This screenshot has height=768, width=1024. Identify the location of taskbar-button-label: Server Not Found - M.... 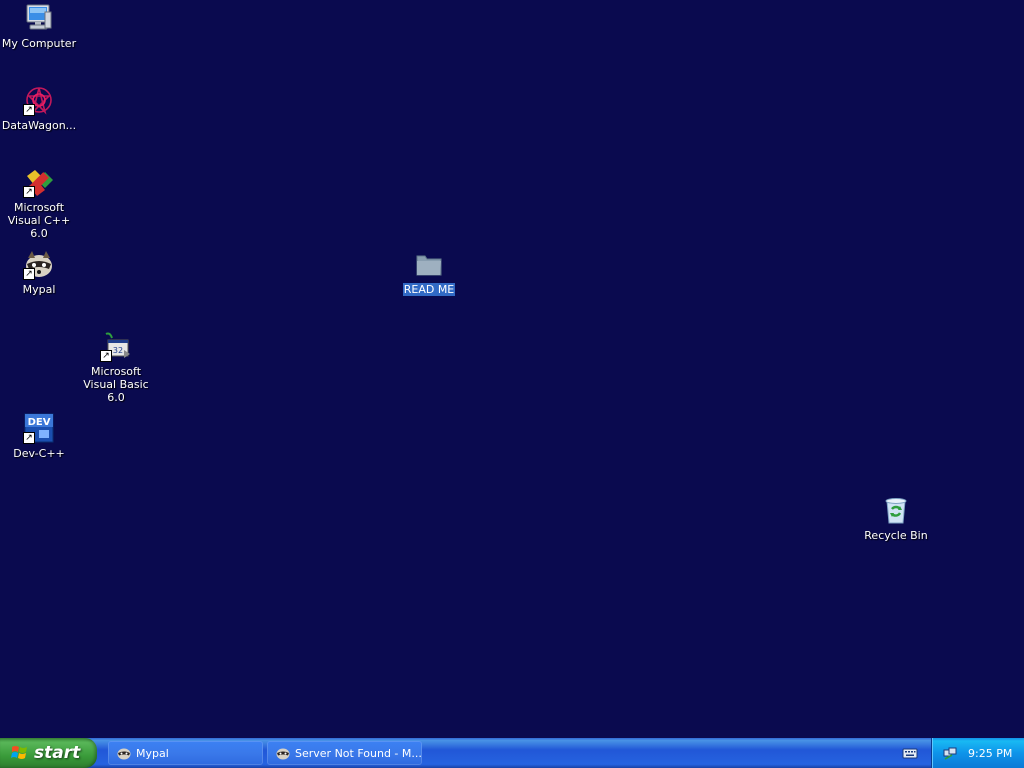
(358, 753).